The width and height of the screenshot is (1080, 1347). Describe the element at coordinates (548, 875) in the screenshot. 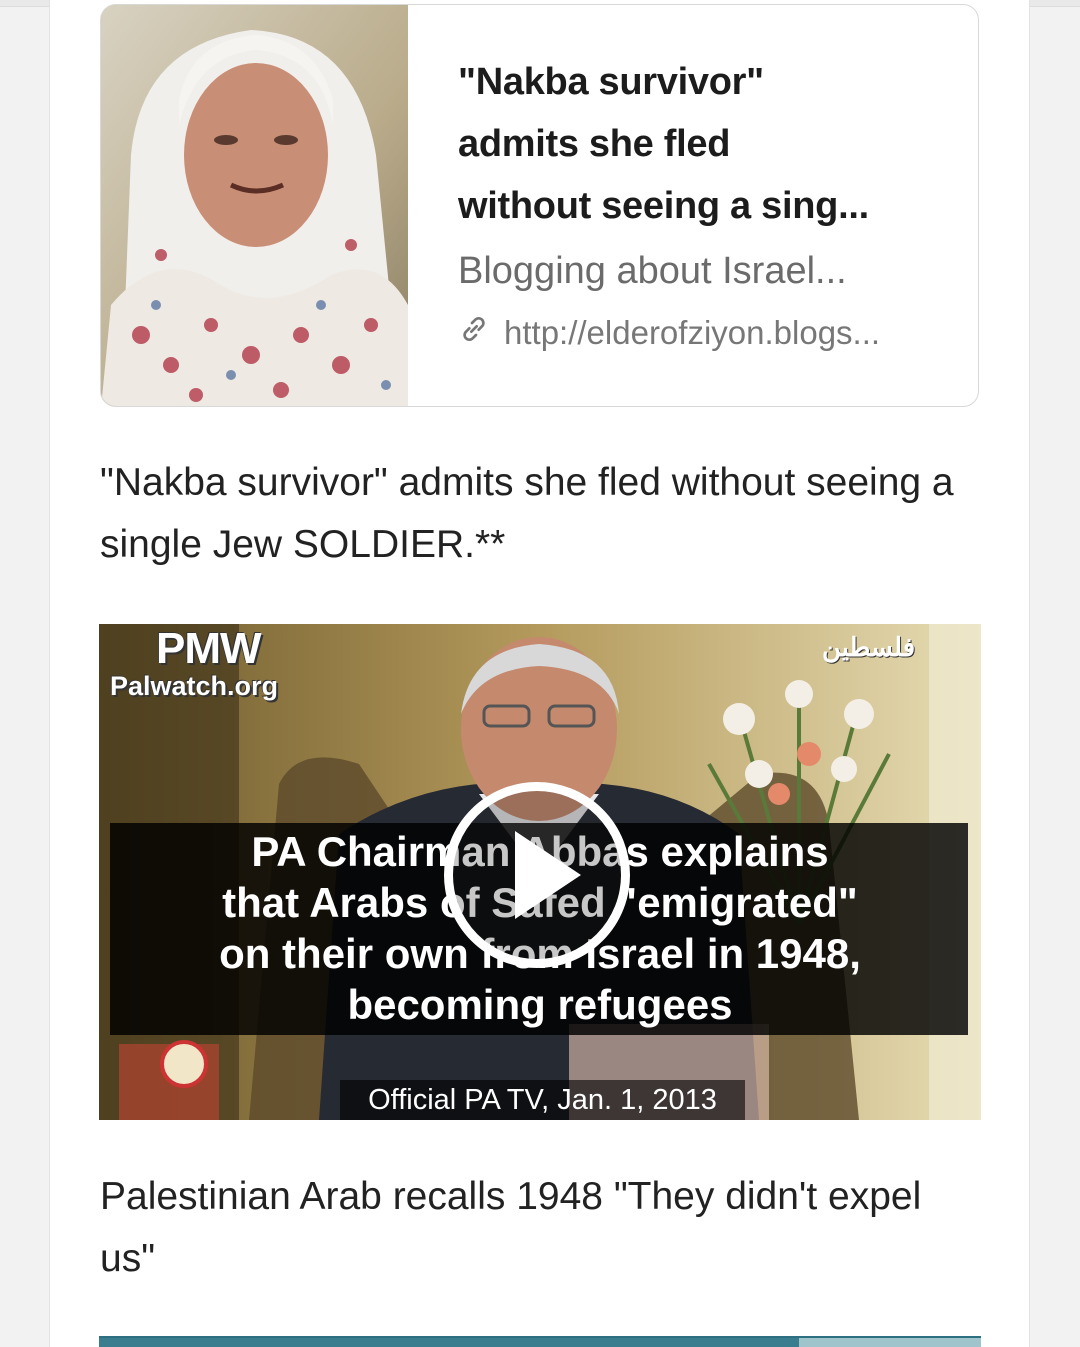

I see `play-icon` at that location.